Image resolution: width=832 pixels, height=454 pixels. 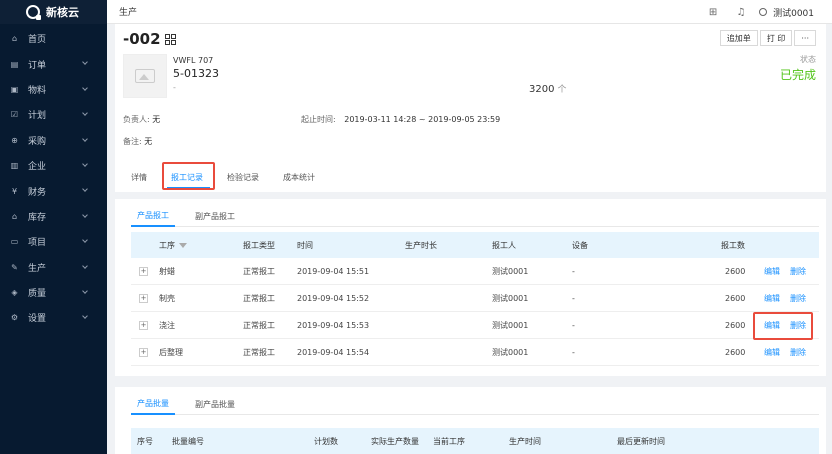 I want to click on grid-icon: ⊞, so click(x=713, y=12).